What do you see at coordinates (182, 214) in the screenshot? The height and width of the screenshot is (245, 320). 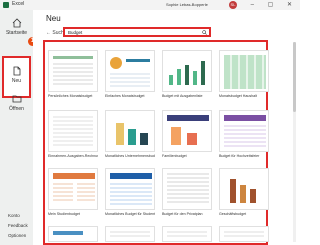 I see `template-name: Budget für den Privatplan` at bounding box center [182, 214].